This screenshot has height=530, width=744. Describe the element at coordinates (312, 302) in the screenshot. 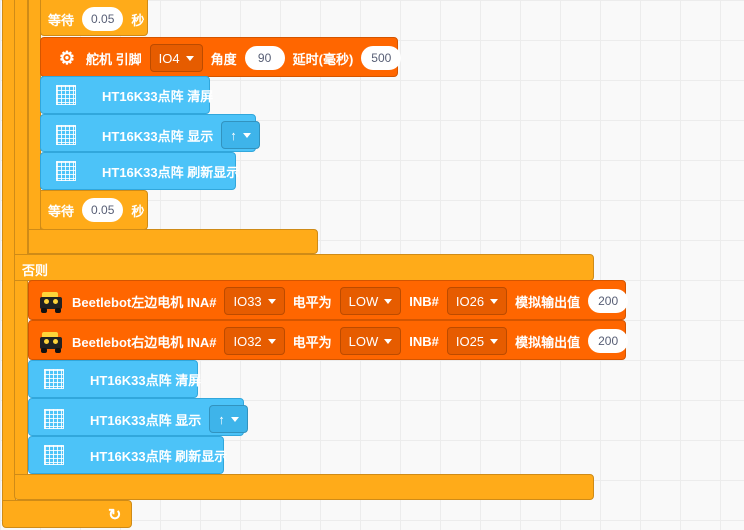

I see `motor-left-level-label: 电平为` at that location.